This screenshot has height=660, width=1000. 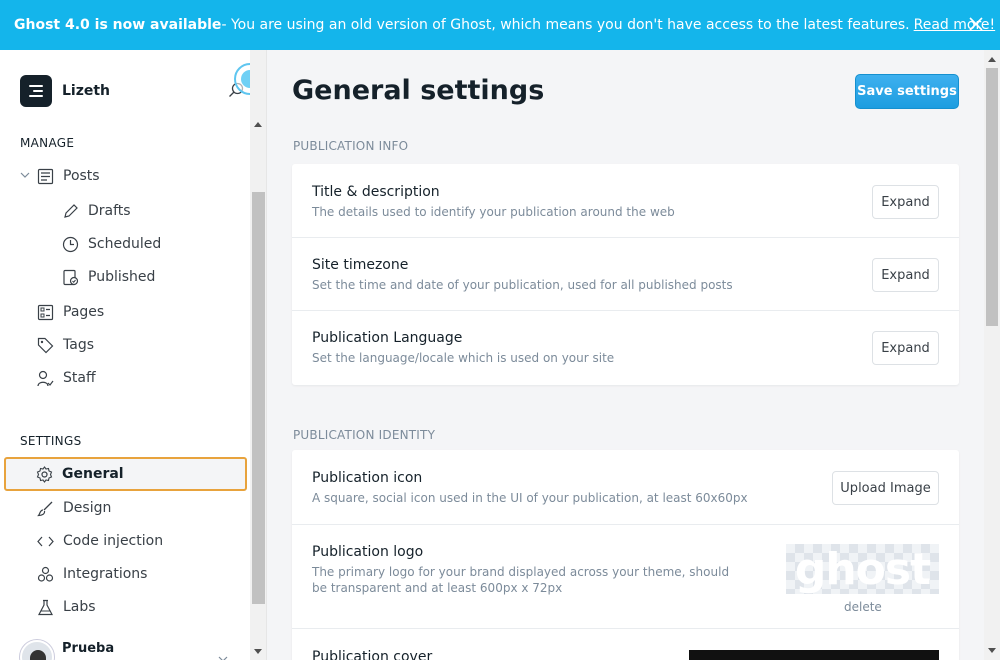 What do you see at coordinates (976, 24) in the screenshot?
I see `close-icon` at bounding box center [976, 24].